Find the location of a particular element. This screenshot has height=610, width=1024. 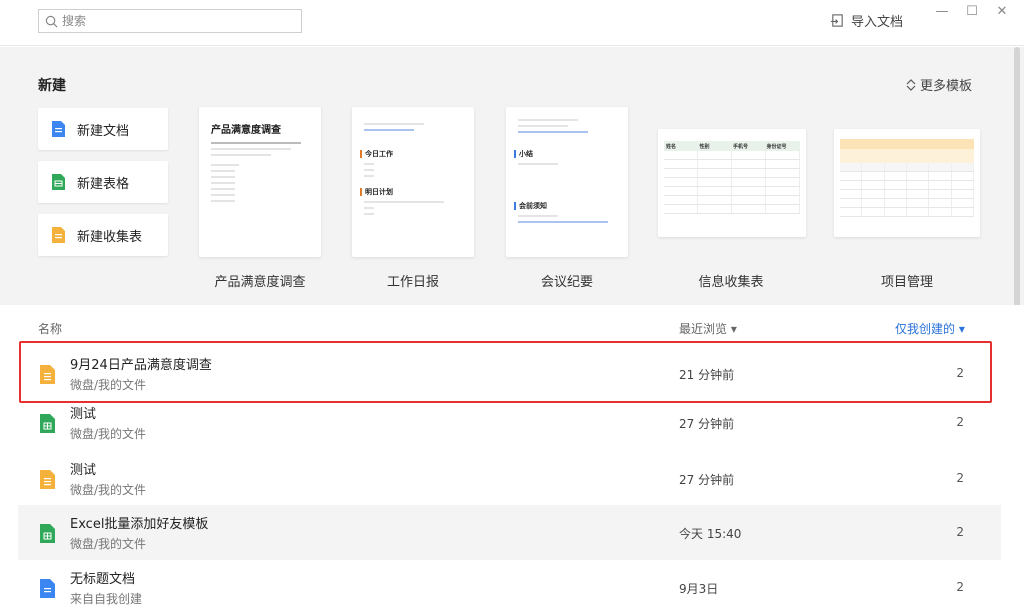

file-time: 9月3日 is located at coordinates (699, 589).